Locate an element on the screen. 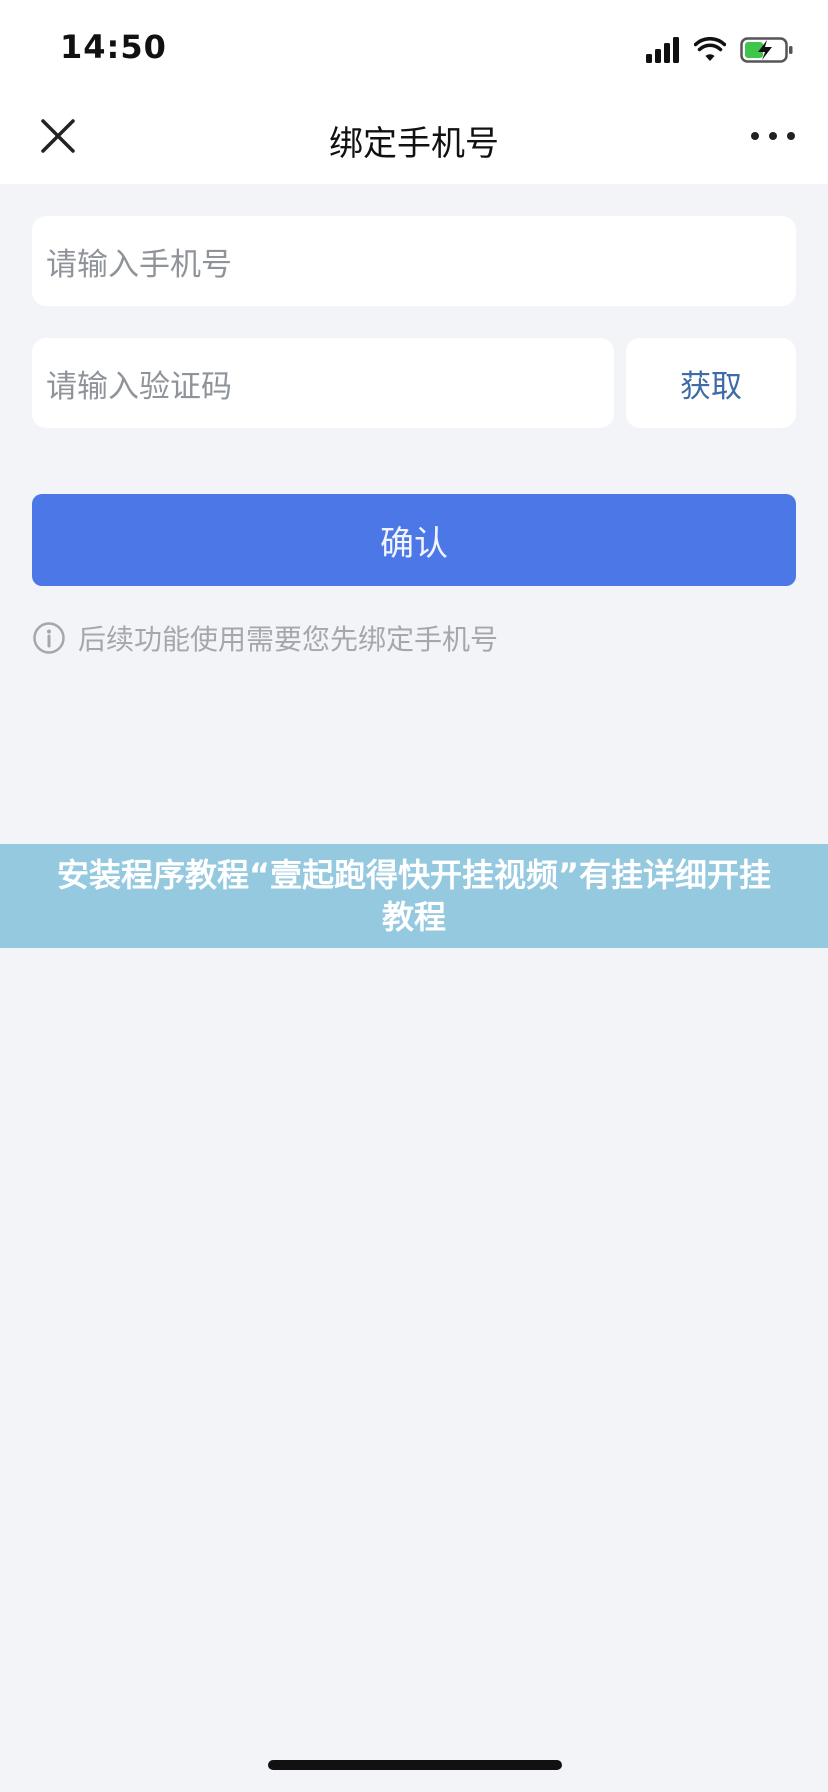  battery-charging-icon is located at coordinates (766, 50).